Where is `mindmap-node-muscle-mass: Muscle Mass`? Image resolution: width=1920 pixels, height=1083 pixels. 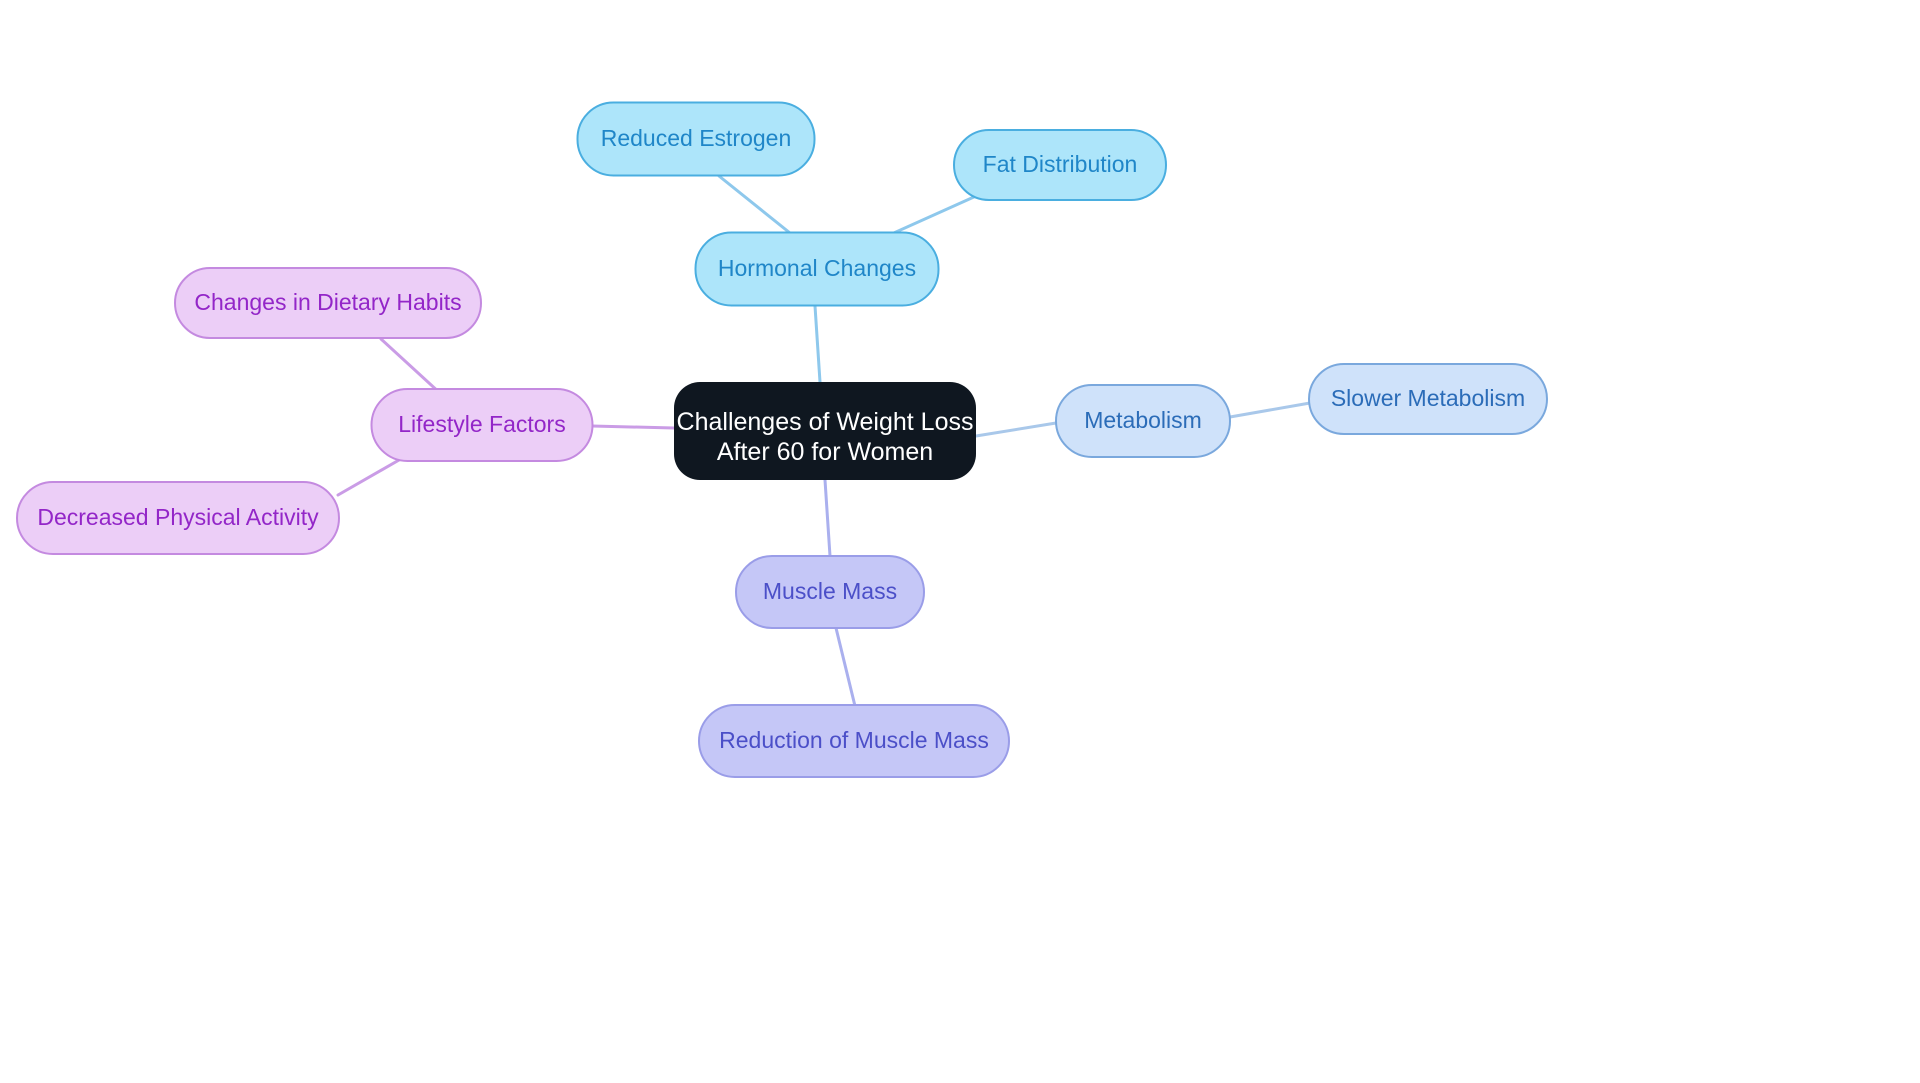 mindmap-node-muscle-mass: Muscle Mass is located at coordinates (830, 592).